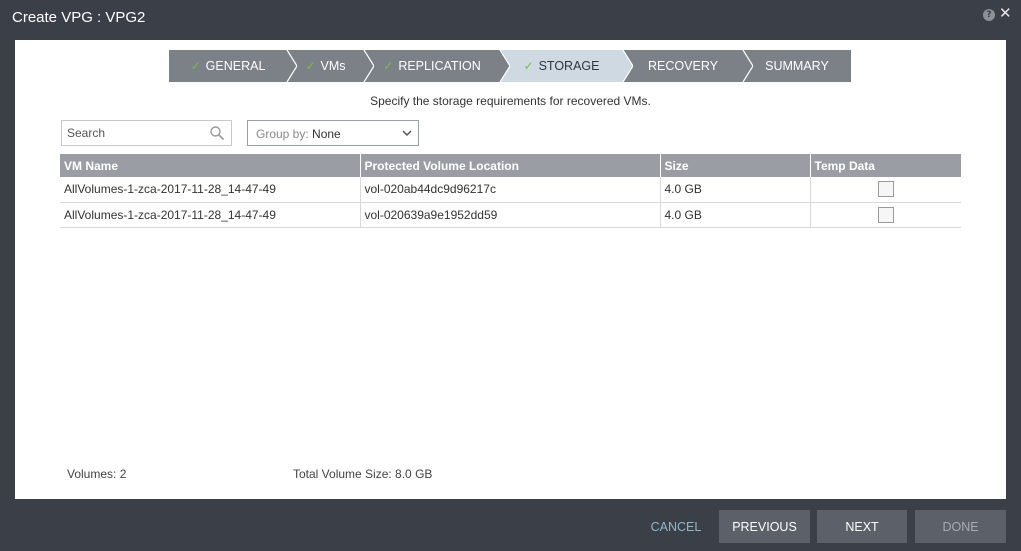  What do you see at coordinates (86, 133) in the screenshot?
I see `search-placeholder: Search` at bounding box center [86, 133].